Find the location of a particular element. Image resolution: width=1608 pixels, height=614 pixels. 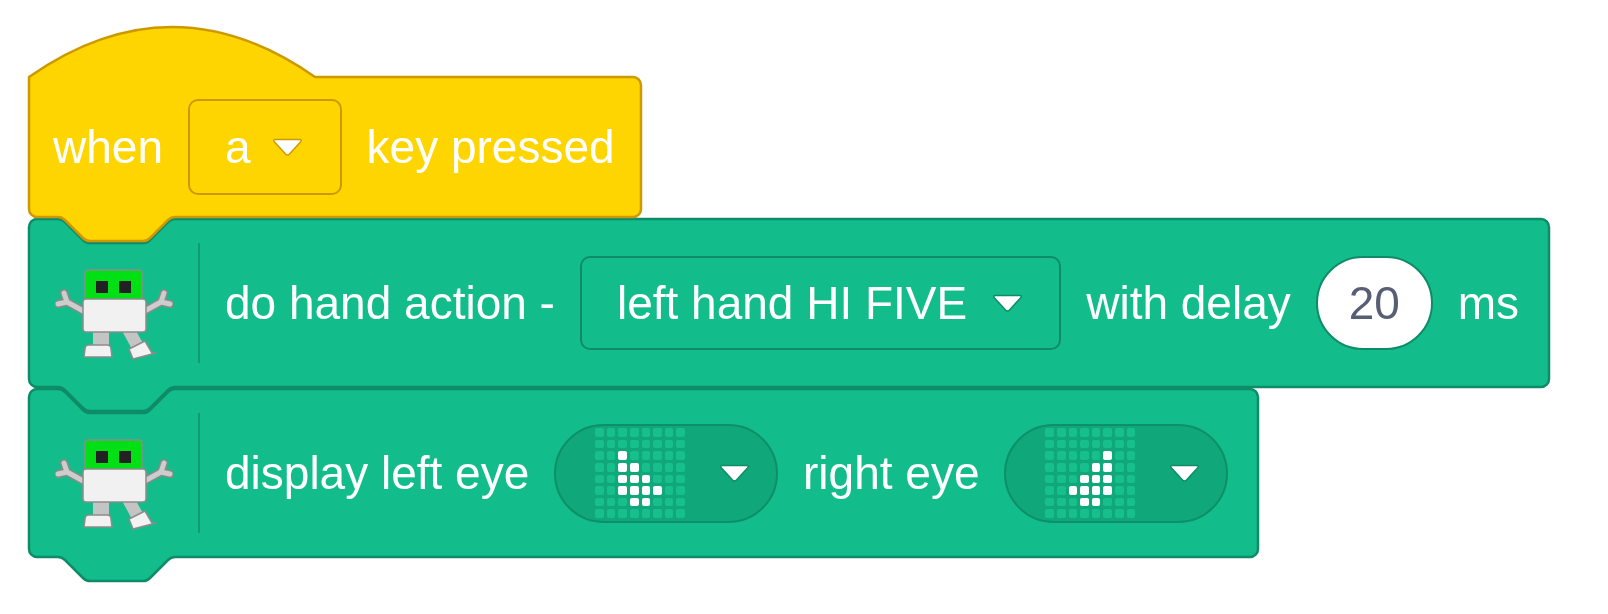

dropdown: left hand HI FIVE is located at coordinates (820, 303).